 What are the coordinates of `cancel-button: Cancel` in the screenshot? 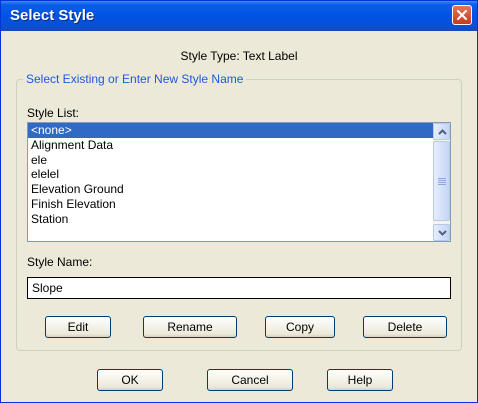 It's located at (250, 380).